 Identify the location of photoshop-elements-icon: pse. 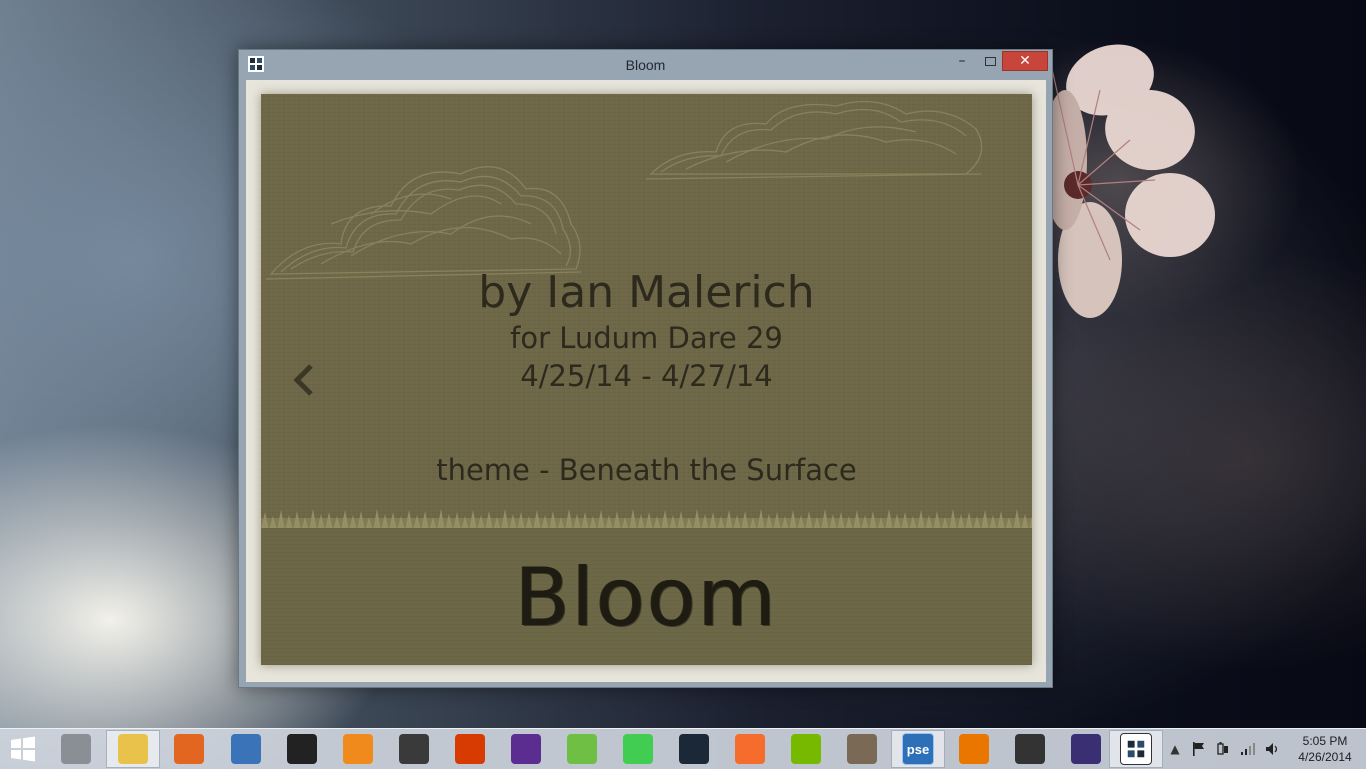
(918, 749).